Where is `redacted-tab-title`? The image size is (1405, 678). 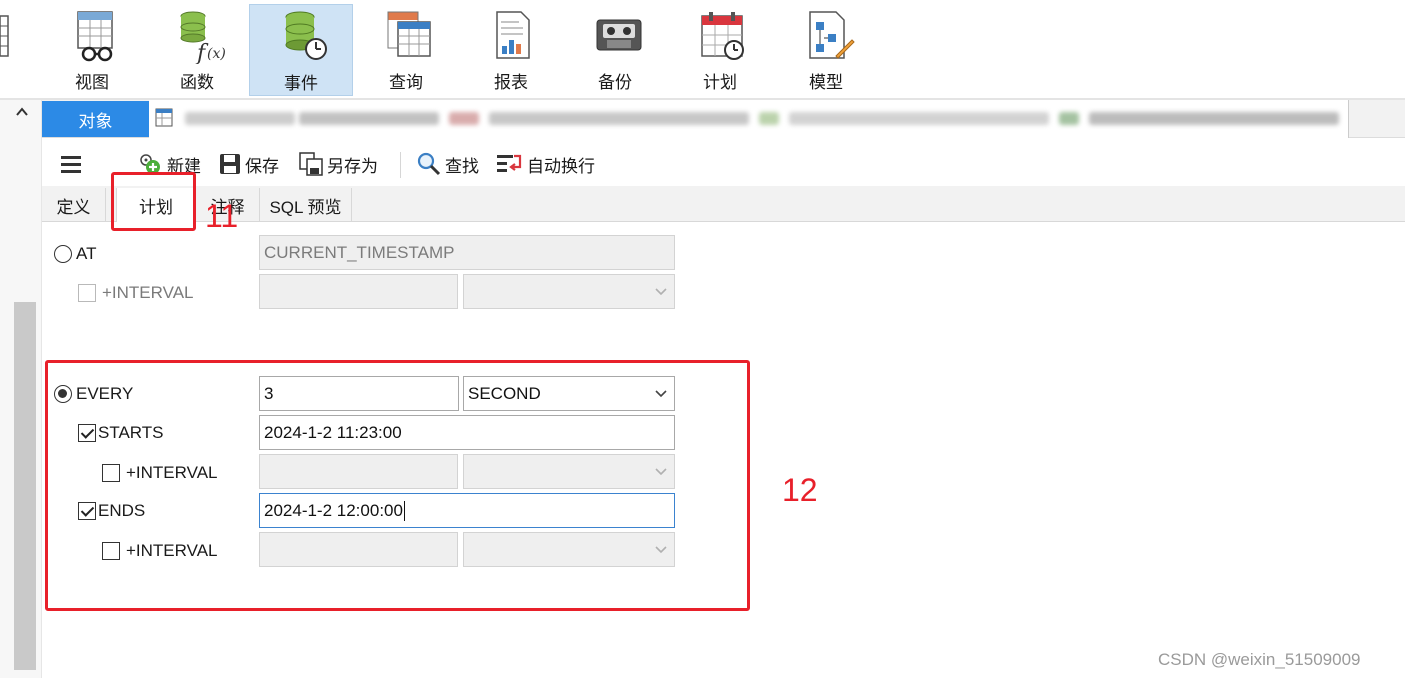
redacted-tab-title is located at coordinates (240, 118).